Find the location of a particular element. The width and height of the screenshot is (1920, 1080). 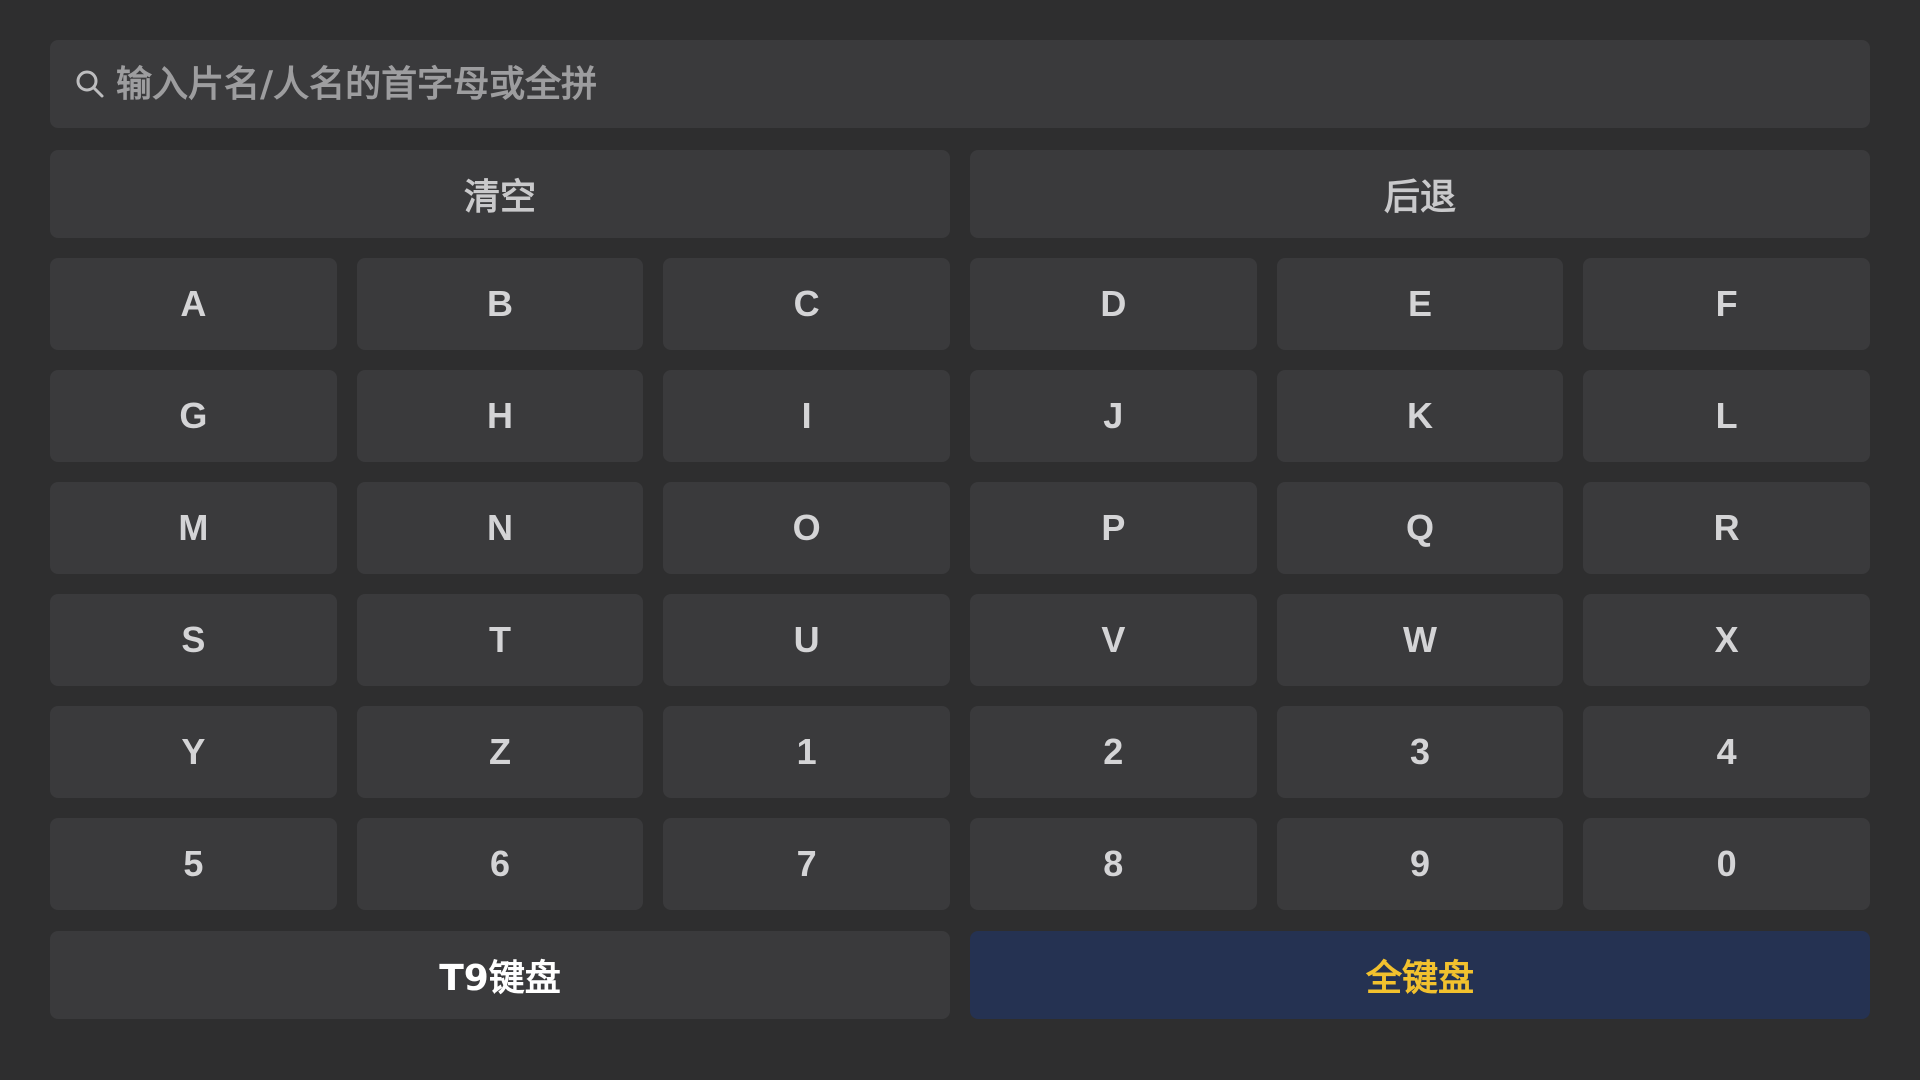

key-k: K is located at coordinates (1420, 416).